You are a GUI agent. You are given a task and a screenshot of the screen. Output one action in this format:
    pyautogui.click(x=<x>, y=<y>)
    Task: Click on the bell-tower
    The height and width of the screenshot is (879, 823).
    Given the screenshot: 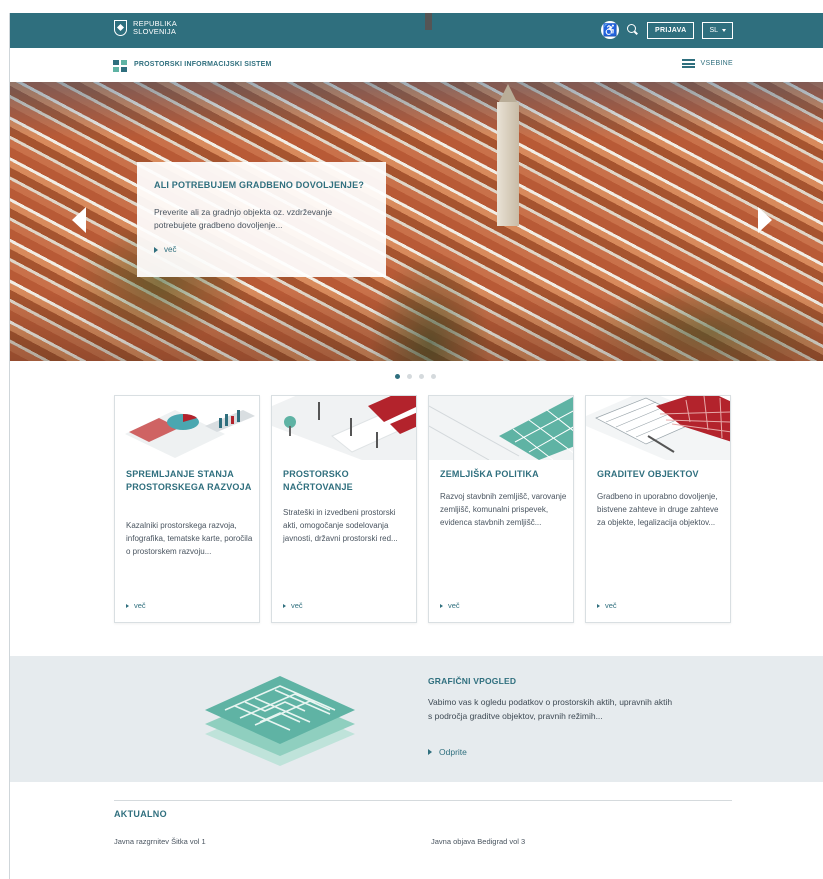 What is the action you would take?
    pyautogui.click(x=508, y=155)
    